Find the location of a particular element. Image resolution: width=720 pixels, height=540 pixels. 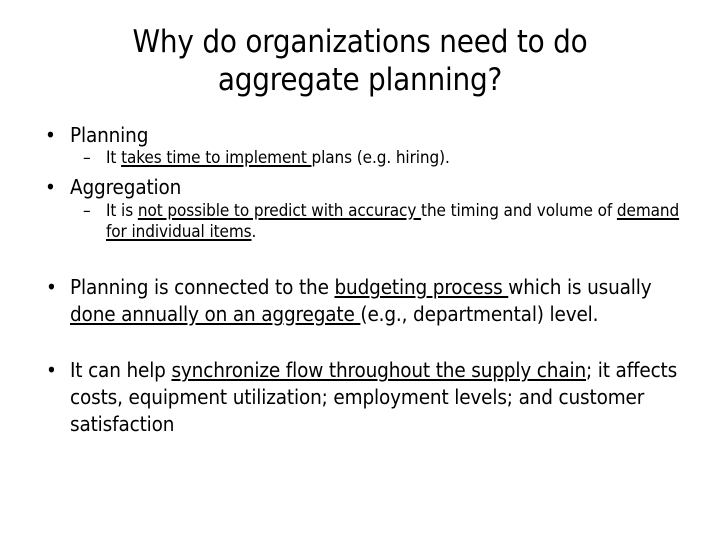

underlined-phrase: takes time to implement is located at coordinates (216, 158).